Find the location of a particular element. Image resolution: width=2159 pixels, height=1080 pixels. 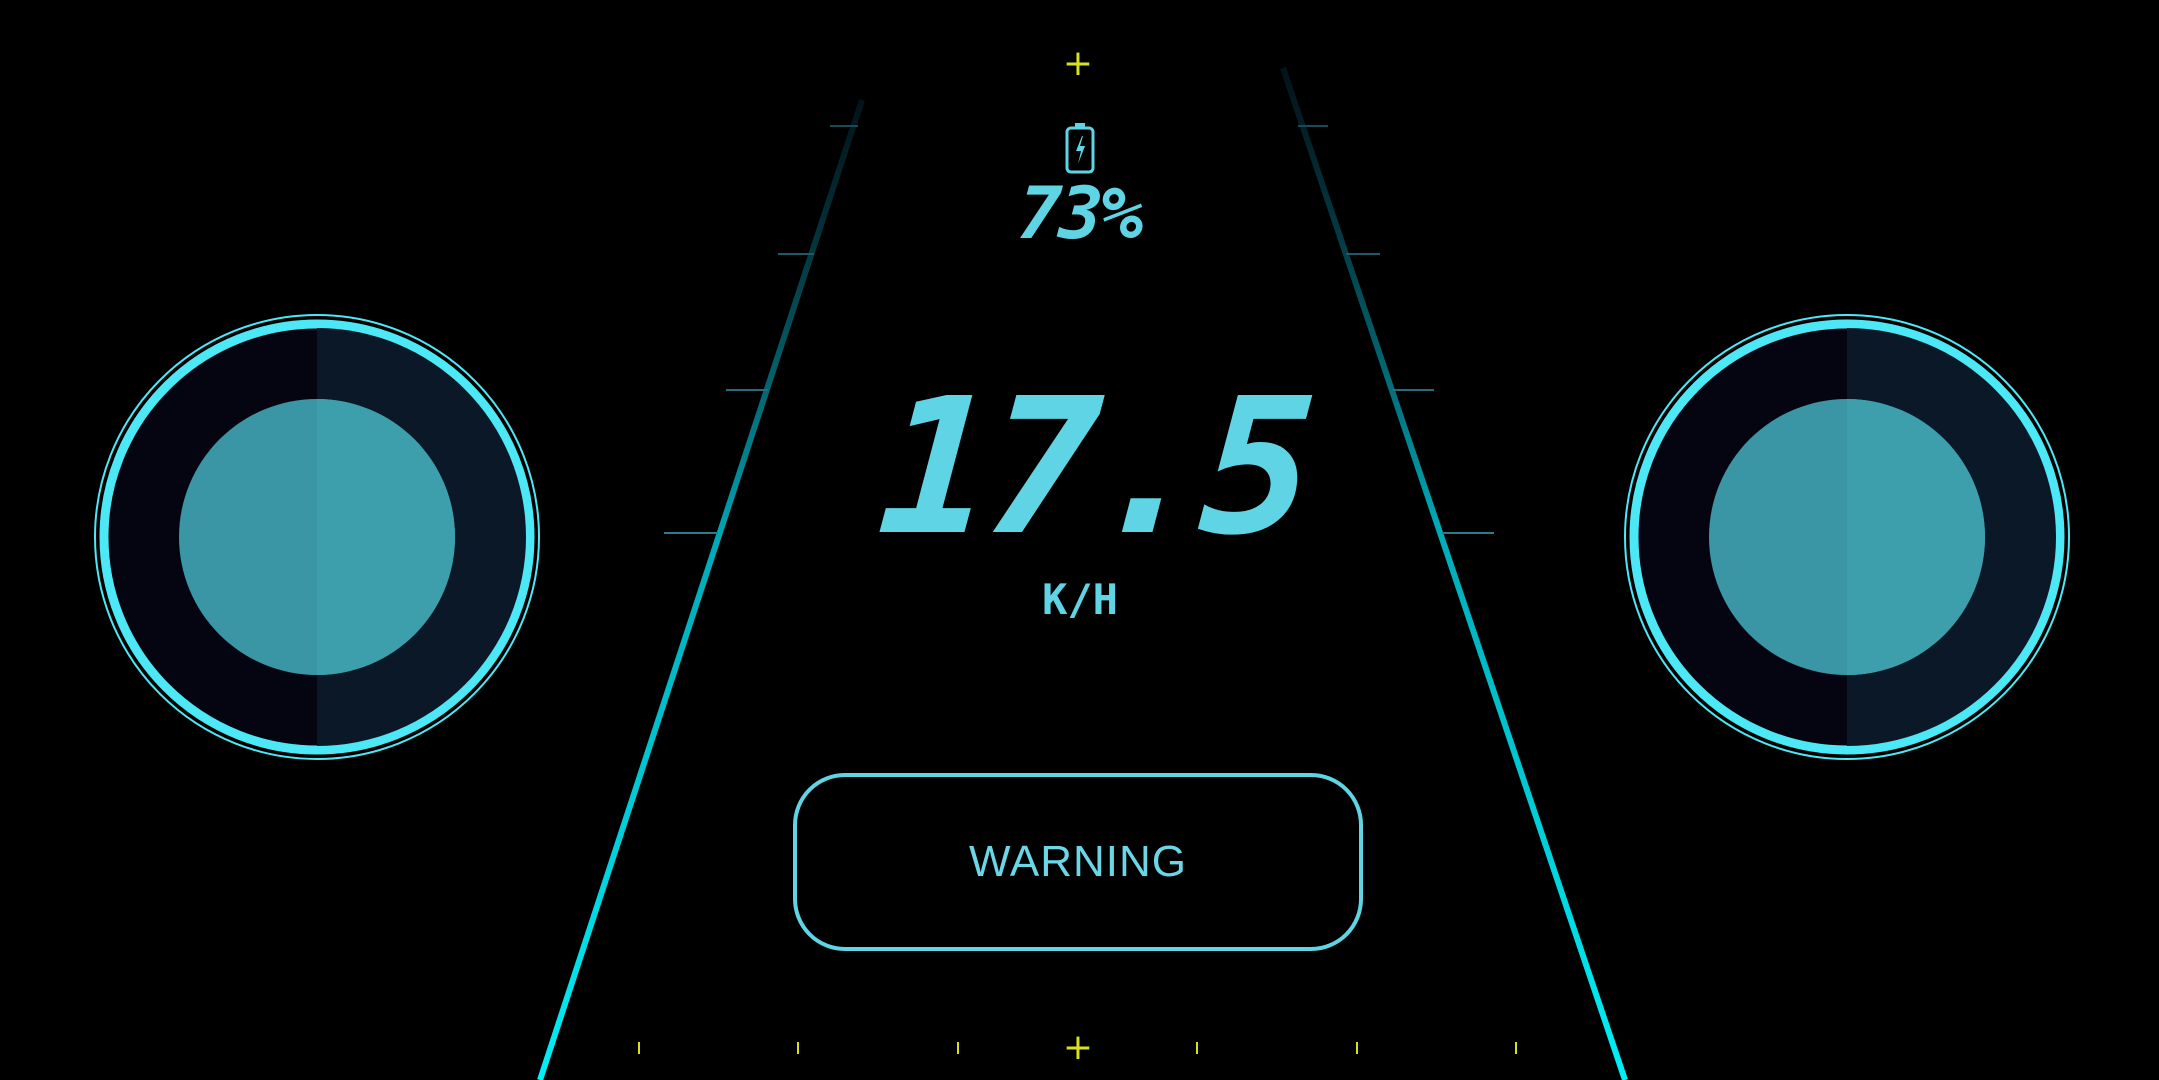

battery-charging-icon is located at coordinates (1080, 148).